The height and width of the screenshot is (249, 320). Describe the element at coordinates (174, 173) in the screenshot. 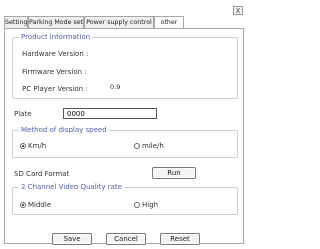

I see `sd-format-run-button: Run` at that location.